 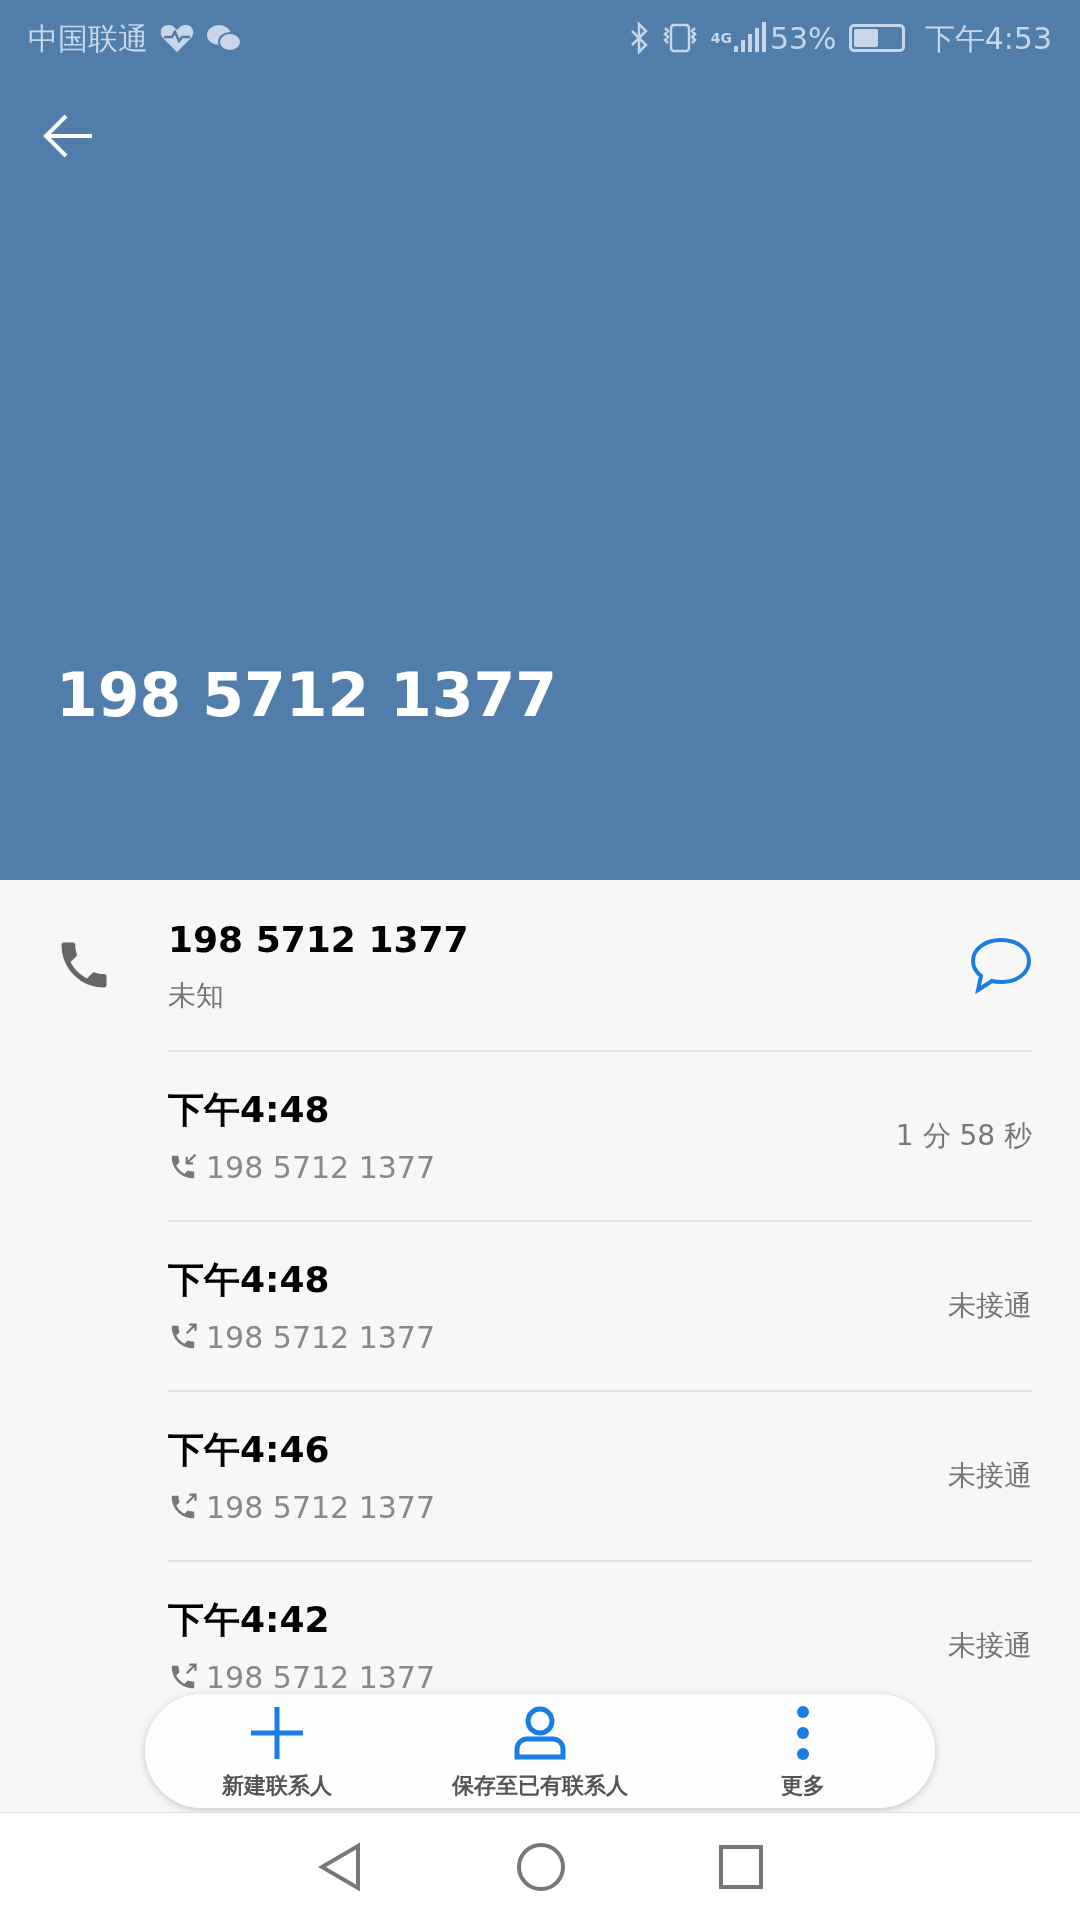 What do you see at coordinates (741, 1866) in the screenshot?
I see `recents-nav-icon` at bounding box center [741, 1866].